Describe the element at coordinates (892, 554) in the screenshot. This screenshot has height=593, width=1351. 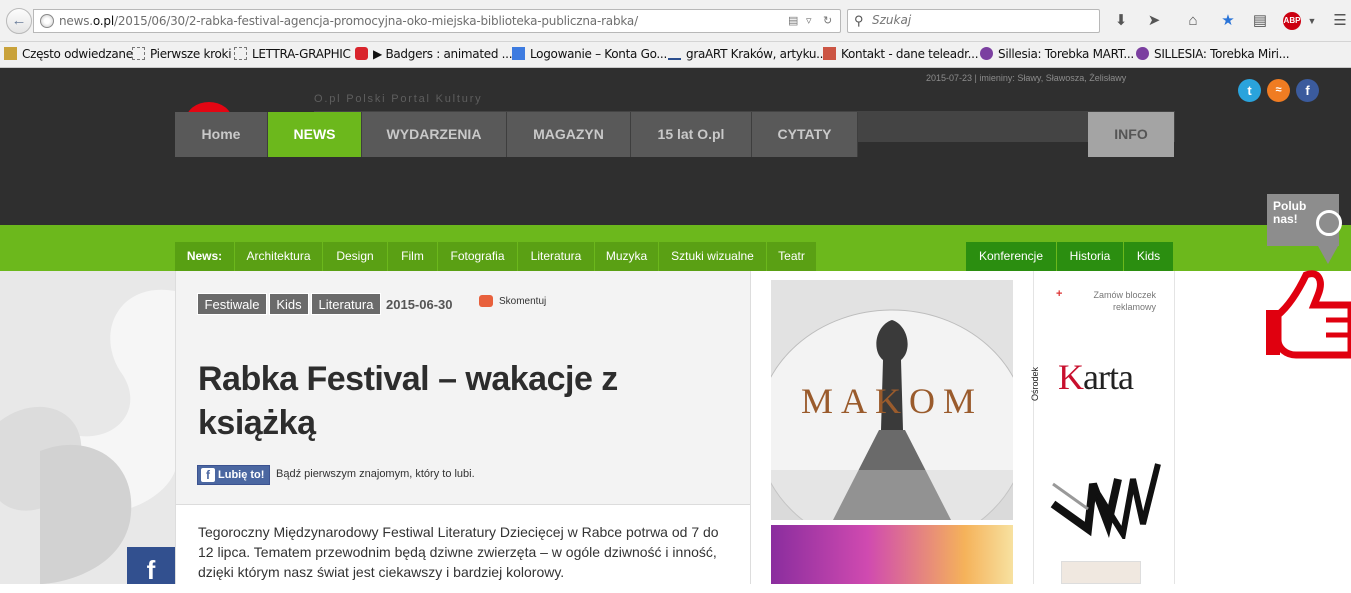
I see `concert-promo-image` at that location.